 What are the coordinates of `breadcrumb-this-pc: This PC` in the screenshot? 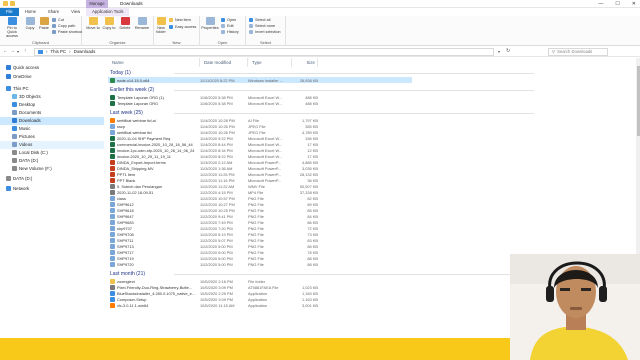 It's located at (58, 51).